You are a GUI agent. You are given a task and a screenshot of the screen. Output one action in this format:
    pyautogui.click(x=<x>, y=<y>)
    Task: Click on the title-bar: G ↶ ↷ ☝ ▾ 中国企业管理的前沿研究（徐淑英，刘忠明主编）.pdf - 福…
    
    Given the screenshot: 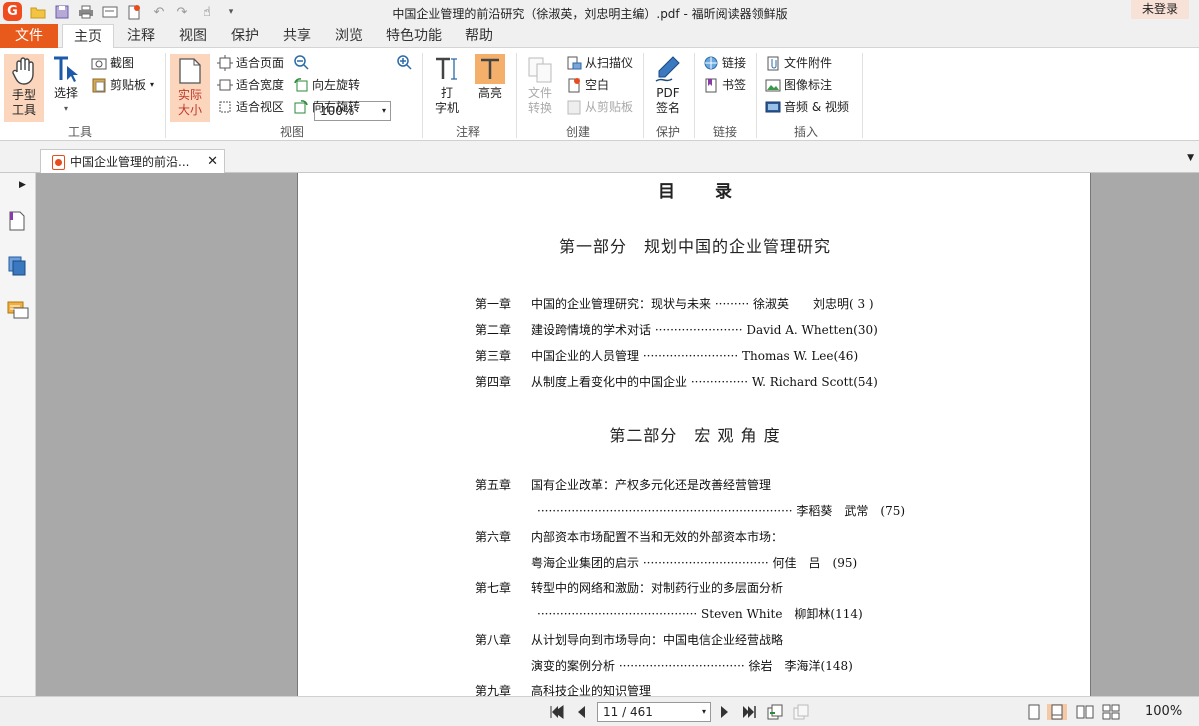 What is the action you would take?
    pyautogui.click(x=599, y=12)
    